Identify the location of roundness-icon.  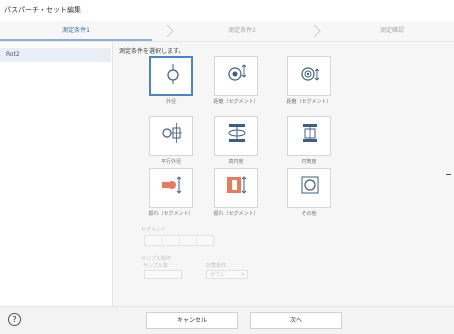
(237, 133).